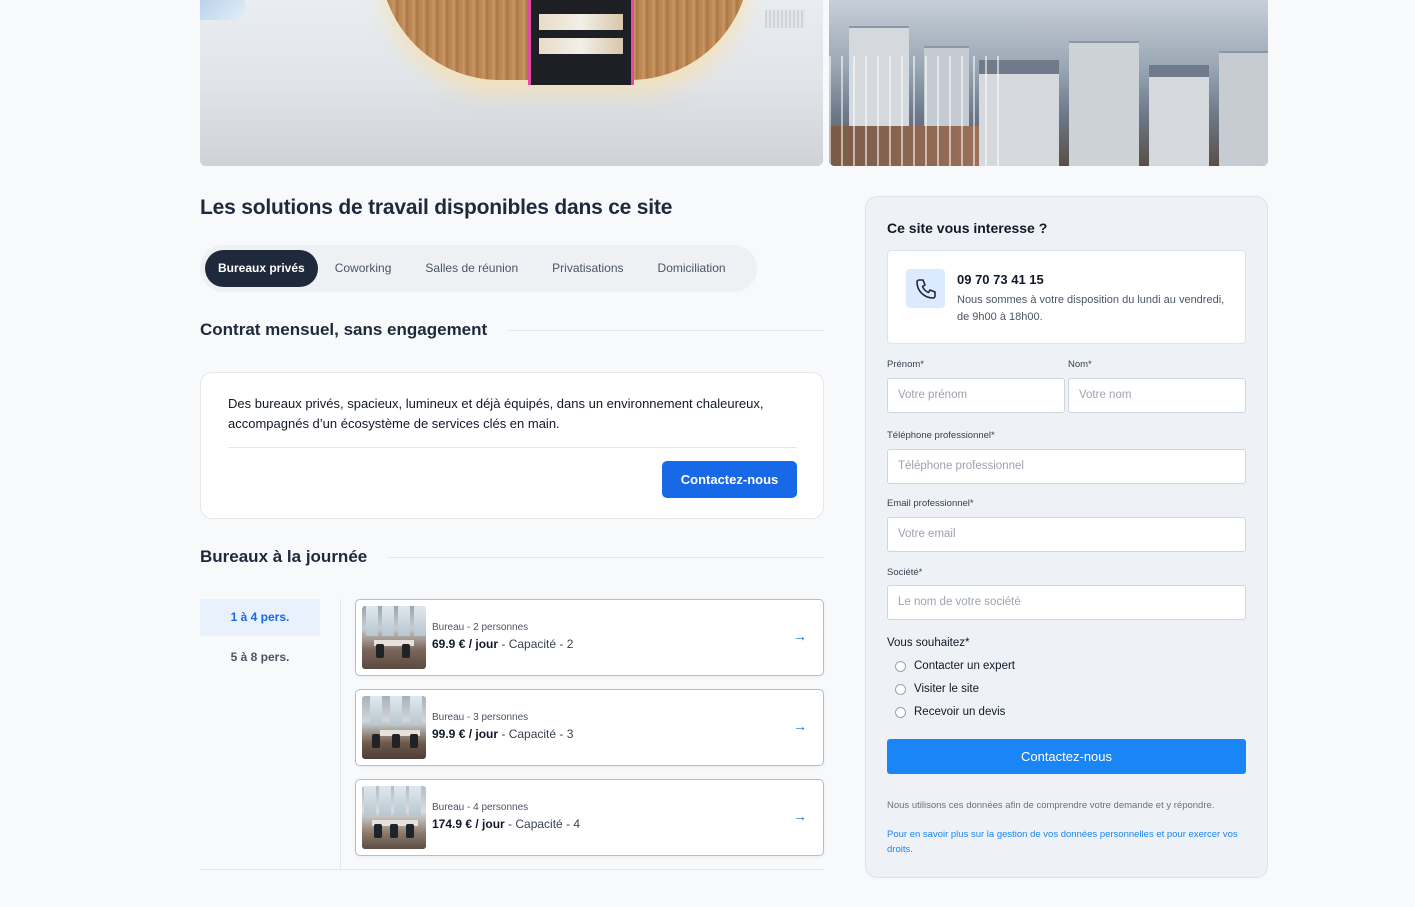  I want to click on office-price-row: 99.9 € / jour - Capacité - 3, so click(502, 734).